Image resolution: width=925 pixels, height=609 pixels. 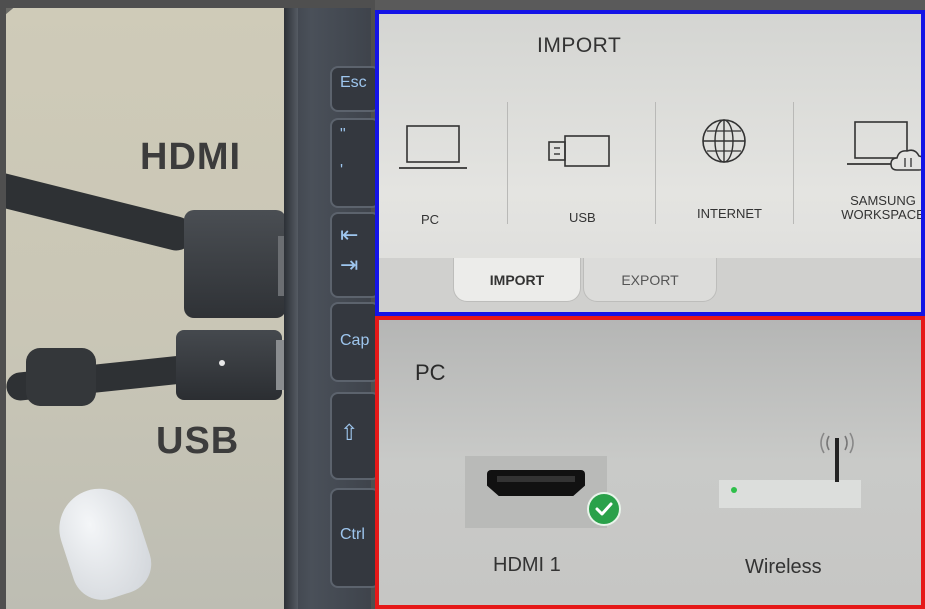 I want to click on background-cable, so click(x=24, y=22).